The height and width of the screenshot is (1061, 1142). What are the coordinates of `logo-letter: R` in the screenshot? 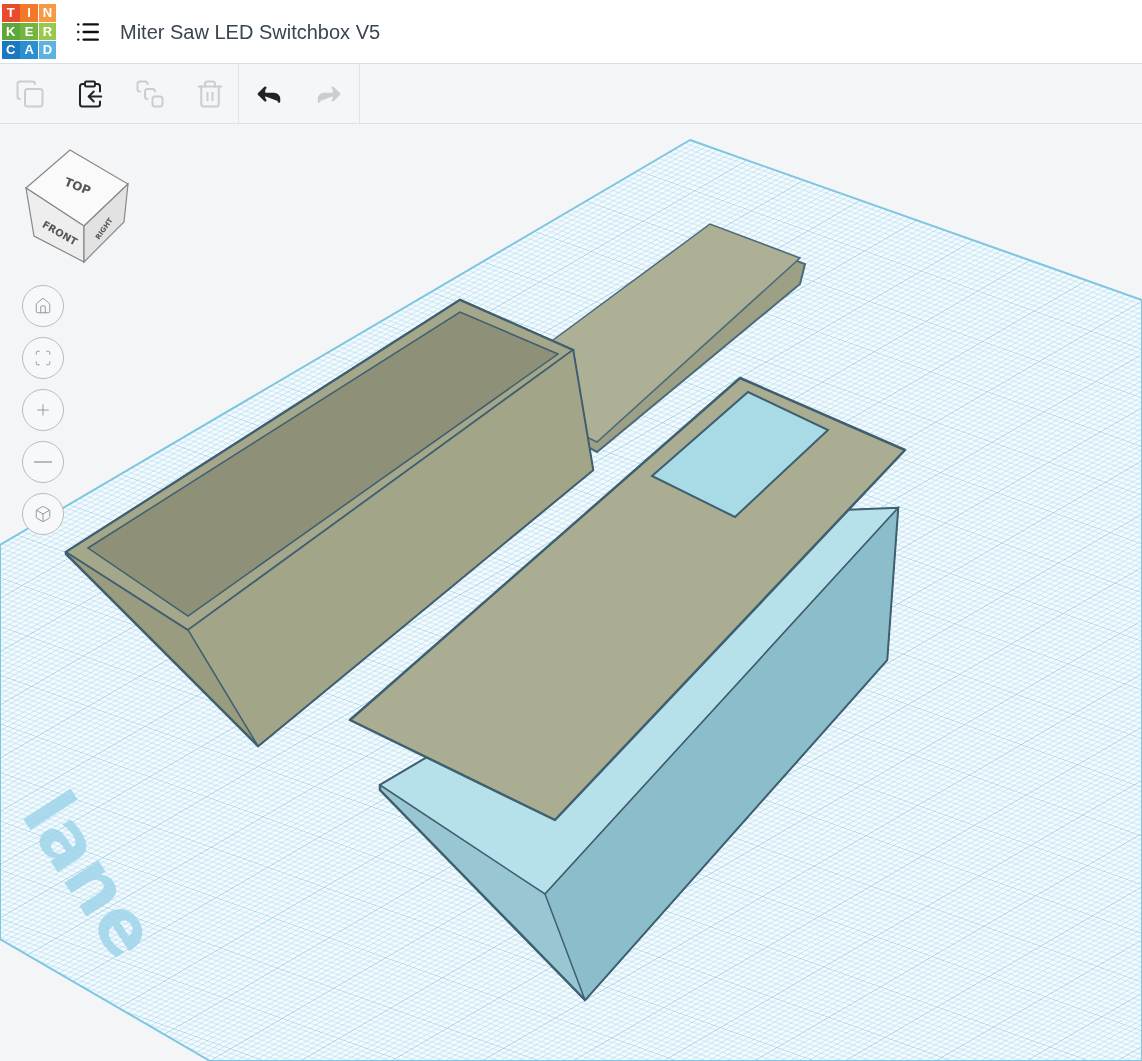 It's located at (47, 31).